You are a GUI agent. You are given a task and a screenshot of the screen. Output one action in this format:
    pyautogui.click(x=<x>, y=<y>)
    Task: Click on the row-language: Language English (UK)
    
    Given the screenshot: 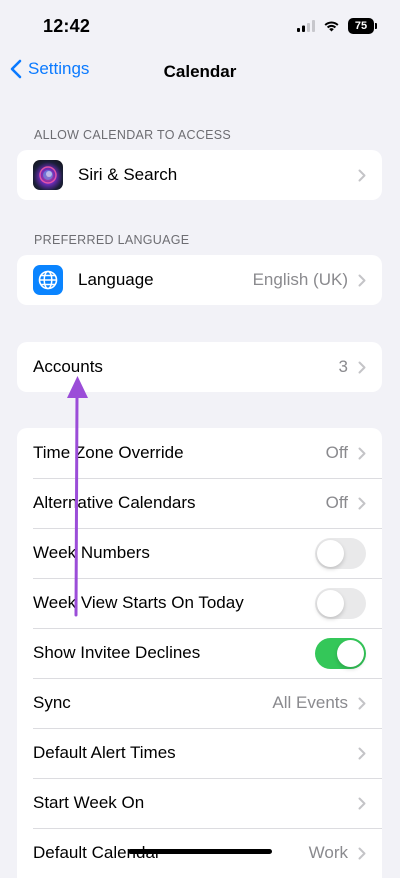 What is the action you would take?
    pyautogui.click(x=199, y=280)
    